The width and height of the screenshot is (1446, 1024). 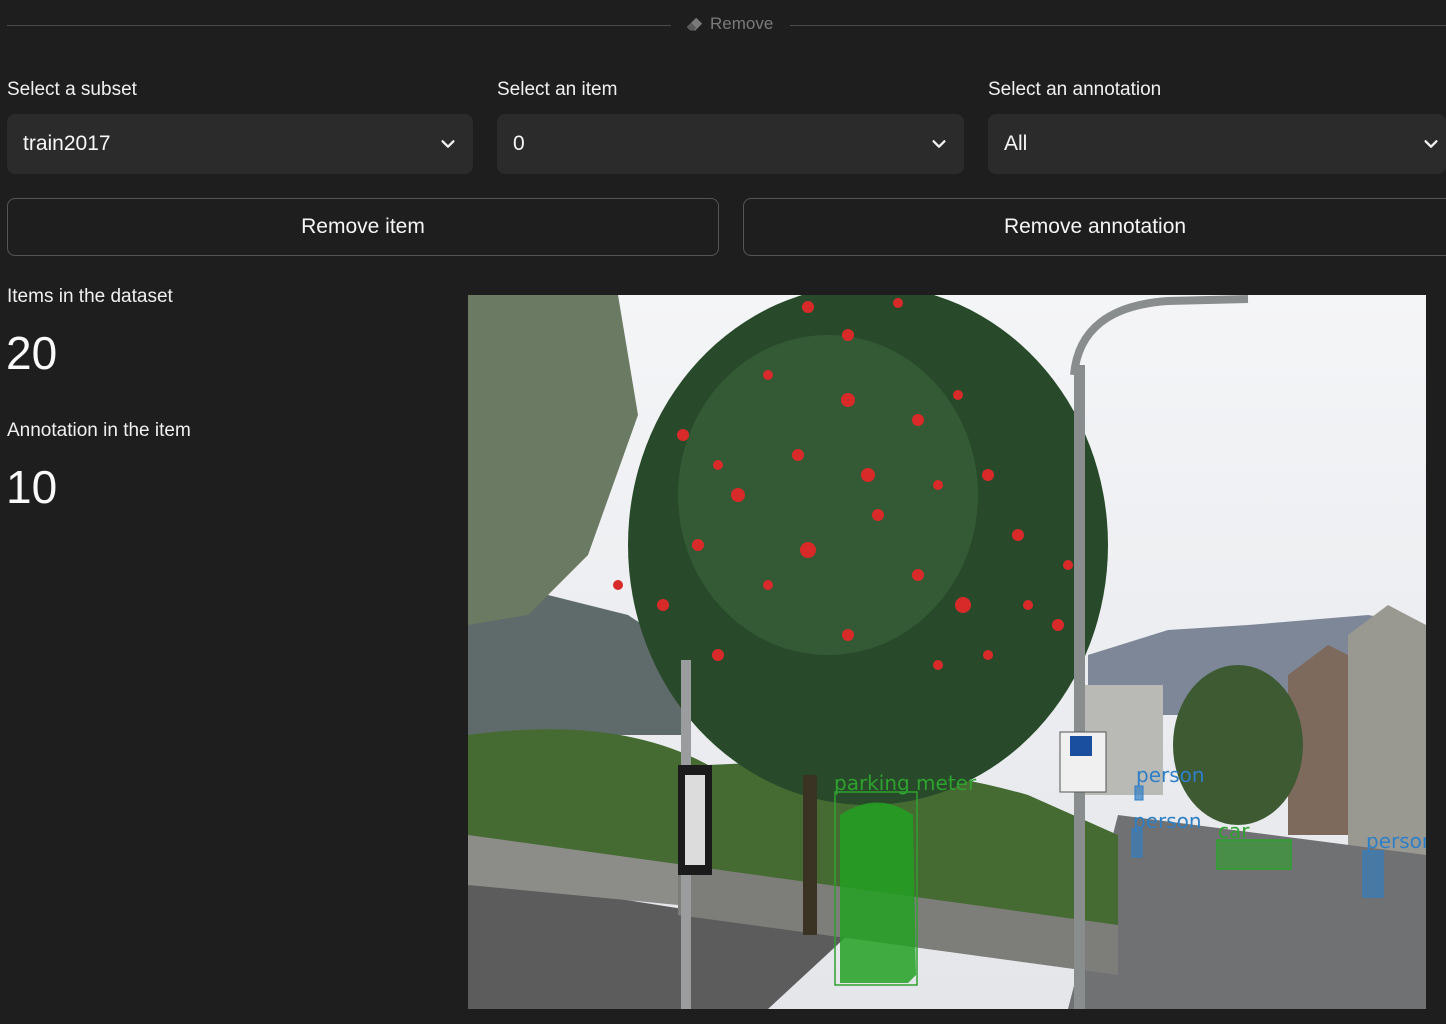 What do you see at coordinates (99, 430) in the screenshot?
I see `annotations-count-label: Annotation in the item` at bounding box center [99, 430].